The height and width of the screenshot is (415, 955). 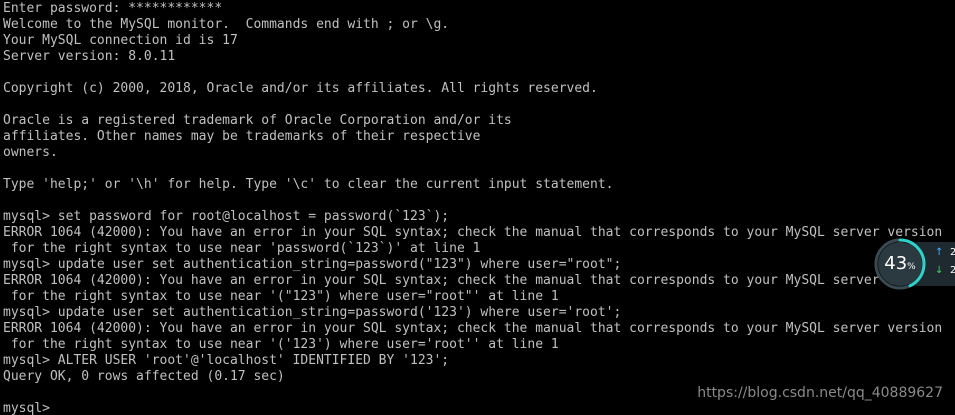 I want to click on watermark-text: https://blog.csdn.net/qq_40889627, so click(x=820, y=393).